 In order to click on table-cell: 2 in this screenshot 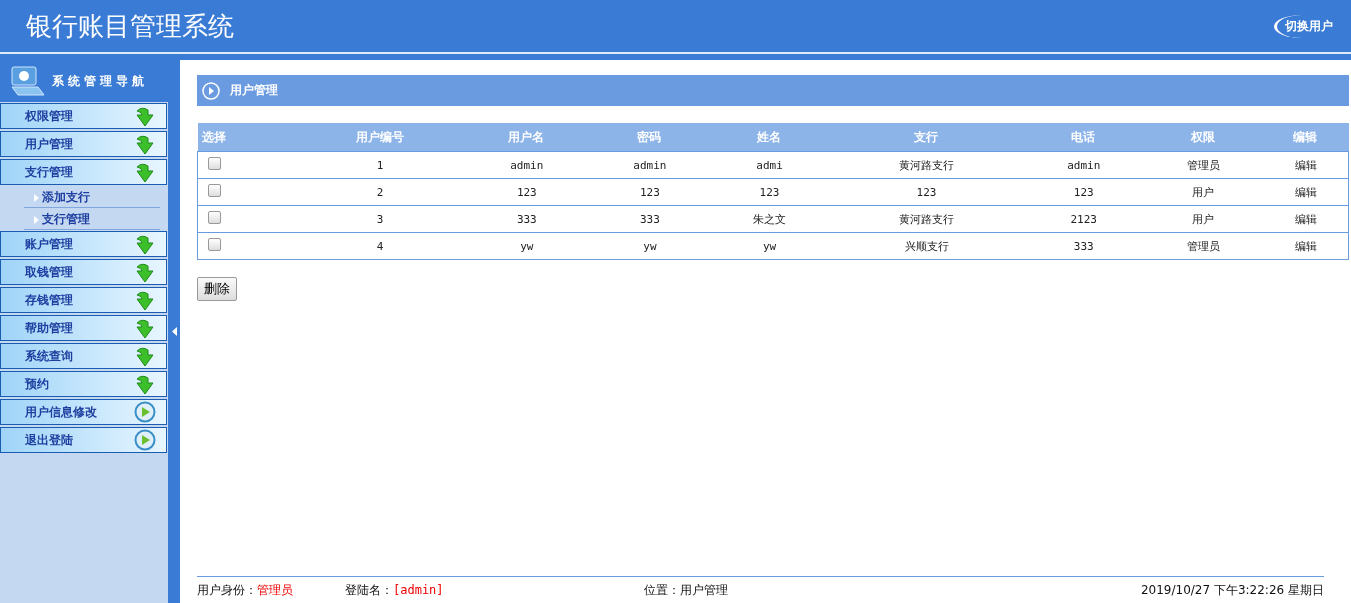, I will do `click(380, 192)`.